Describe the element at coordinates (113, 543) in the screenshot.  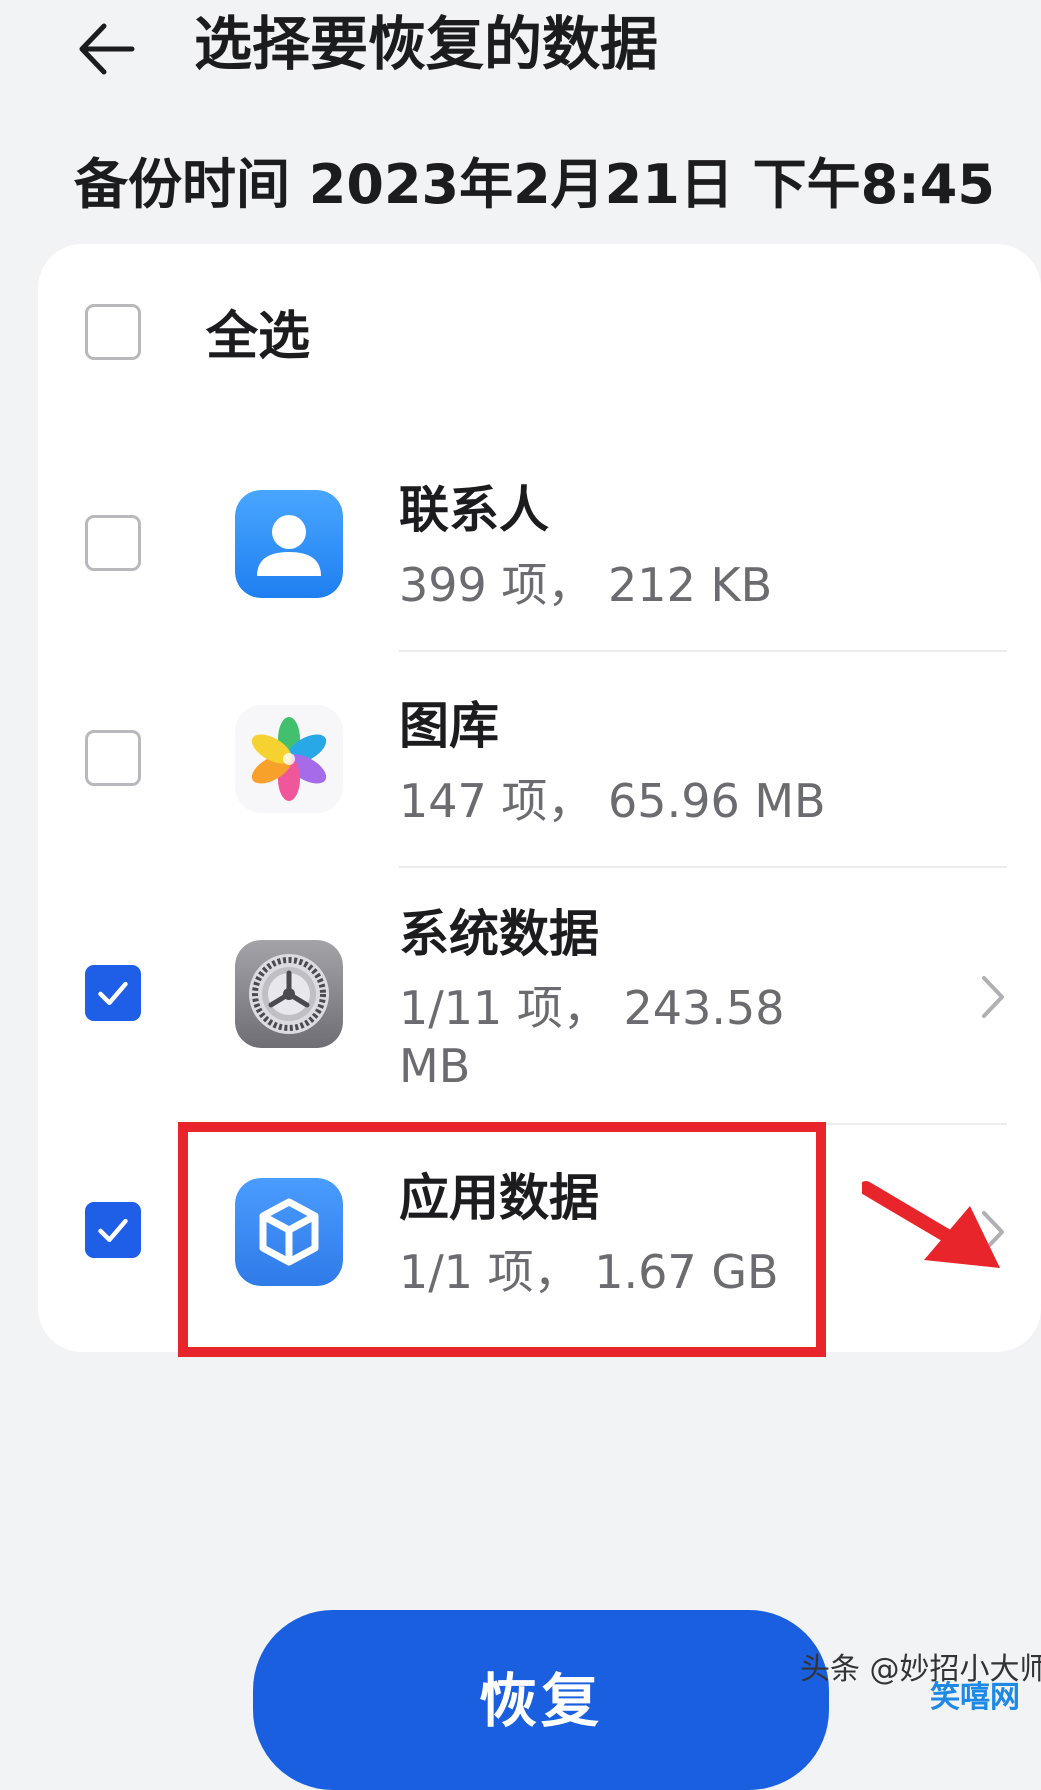
I see `contacts-checkbox` at that location.